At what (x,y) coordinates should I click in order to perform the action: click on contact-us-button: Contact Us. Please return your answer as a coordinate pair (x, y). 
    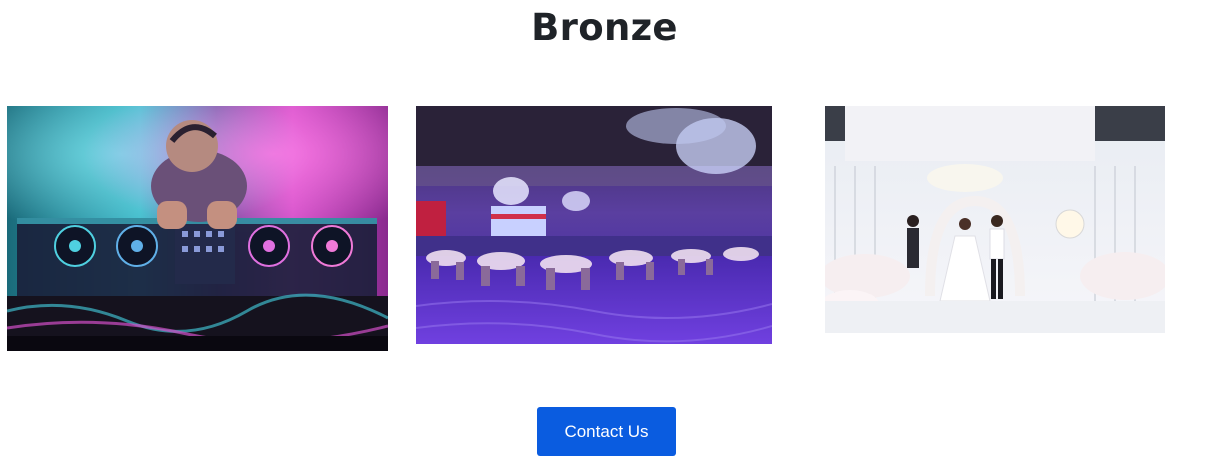
    Looking at the image, I should click on (606, 431).